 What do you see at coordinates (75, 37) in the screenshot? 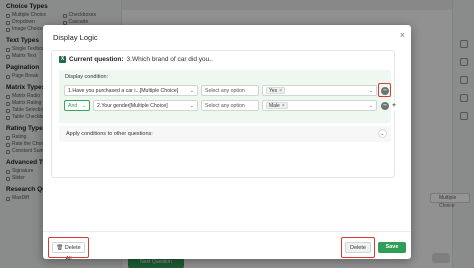
I see `modal-title: Display Logic` at bounding box center [75, 37].